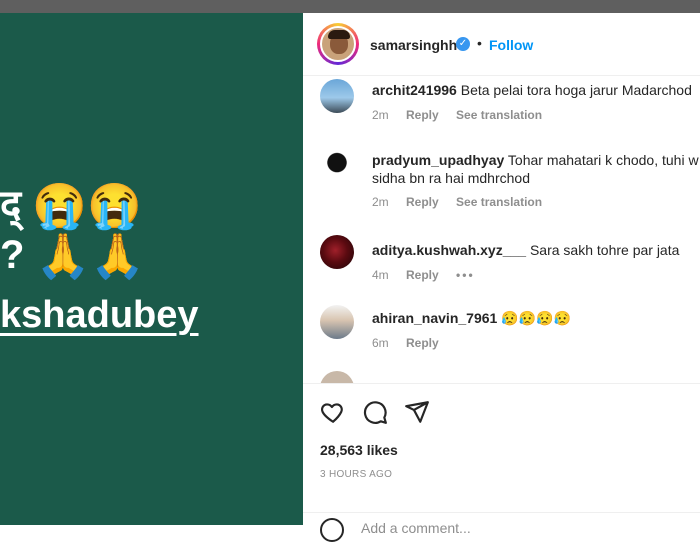 The height and width of the screenshot is (542, 700). I want to click on likes-count: 28,563 likes, so click(359, 450).